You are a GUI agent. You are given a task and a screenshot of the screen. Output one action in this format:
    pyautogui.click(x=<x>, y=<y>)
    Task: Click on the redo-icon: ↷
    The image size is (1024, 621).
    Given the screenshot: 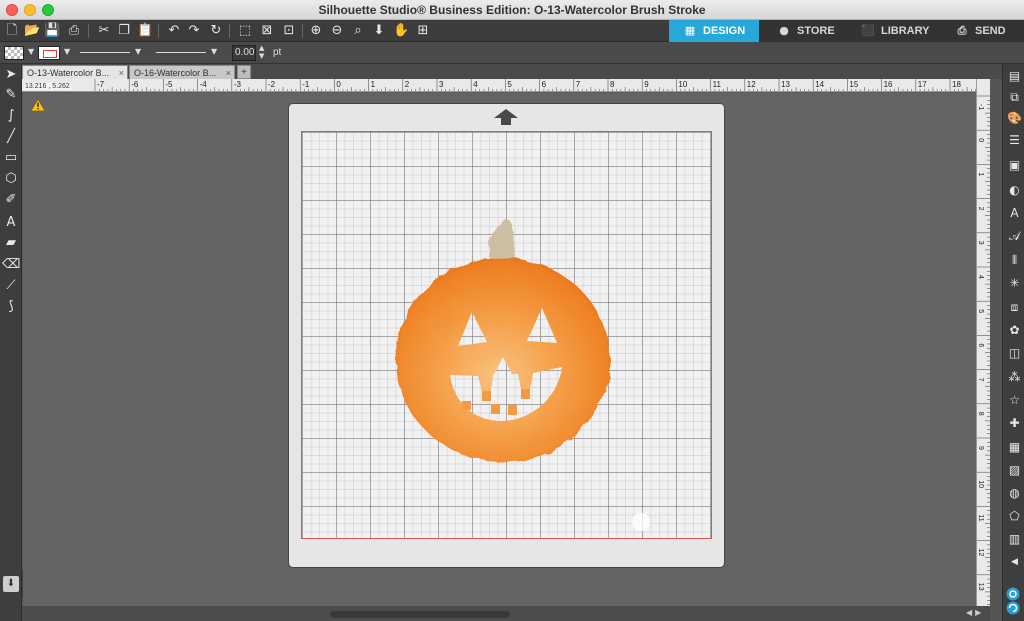 What is the action you would take?
    pyautogui.click(x=194, y=31)
    